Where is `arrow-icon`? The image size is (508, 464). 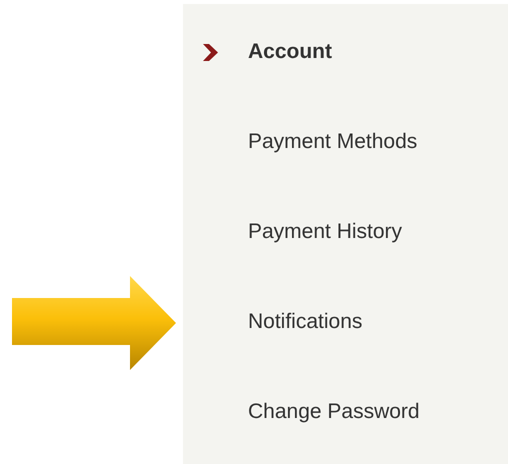
arrow-icon is located at coordinates (94, 323).